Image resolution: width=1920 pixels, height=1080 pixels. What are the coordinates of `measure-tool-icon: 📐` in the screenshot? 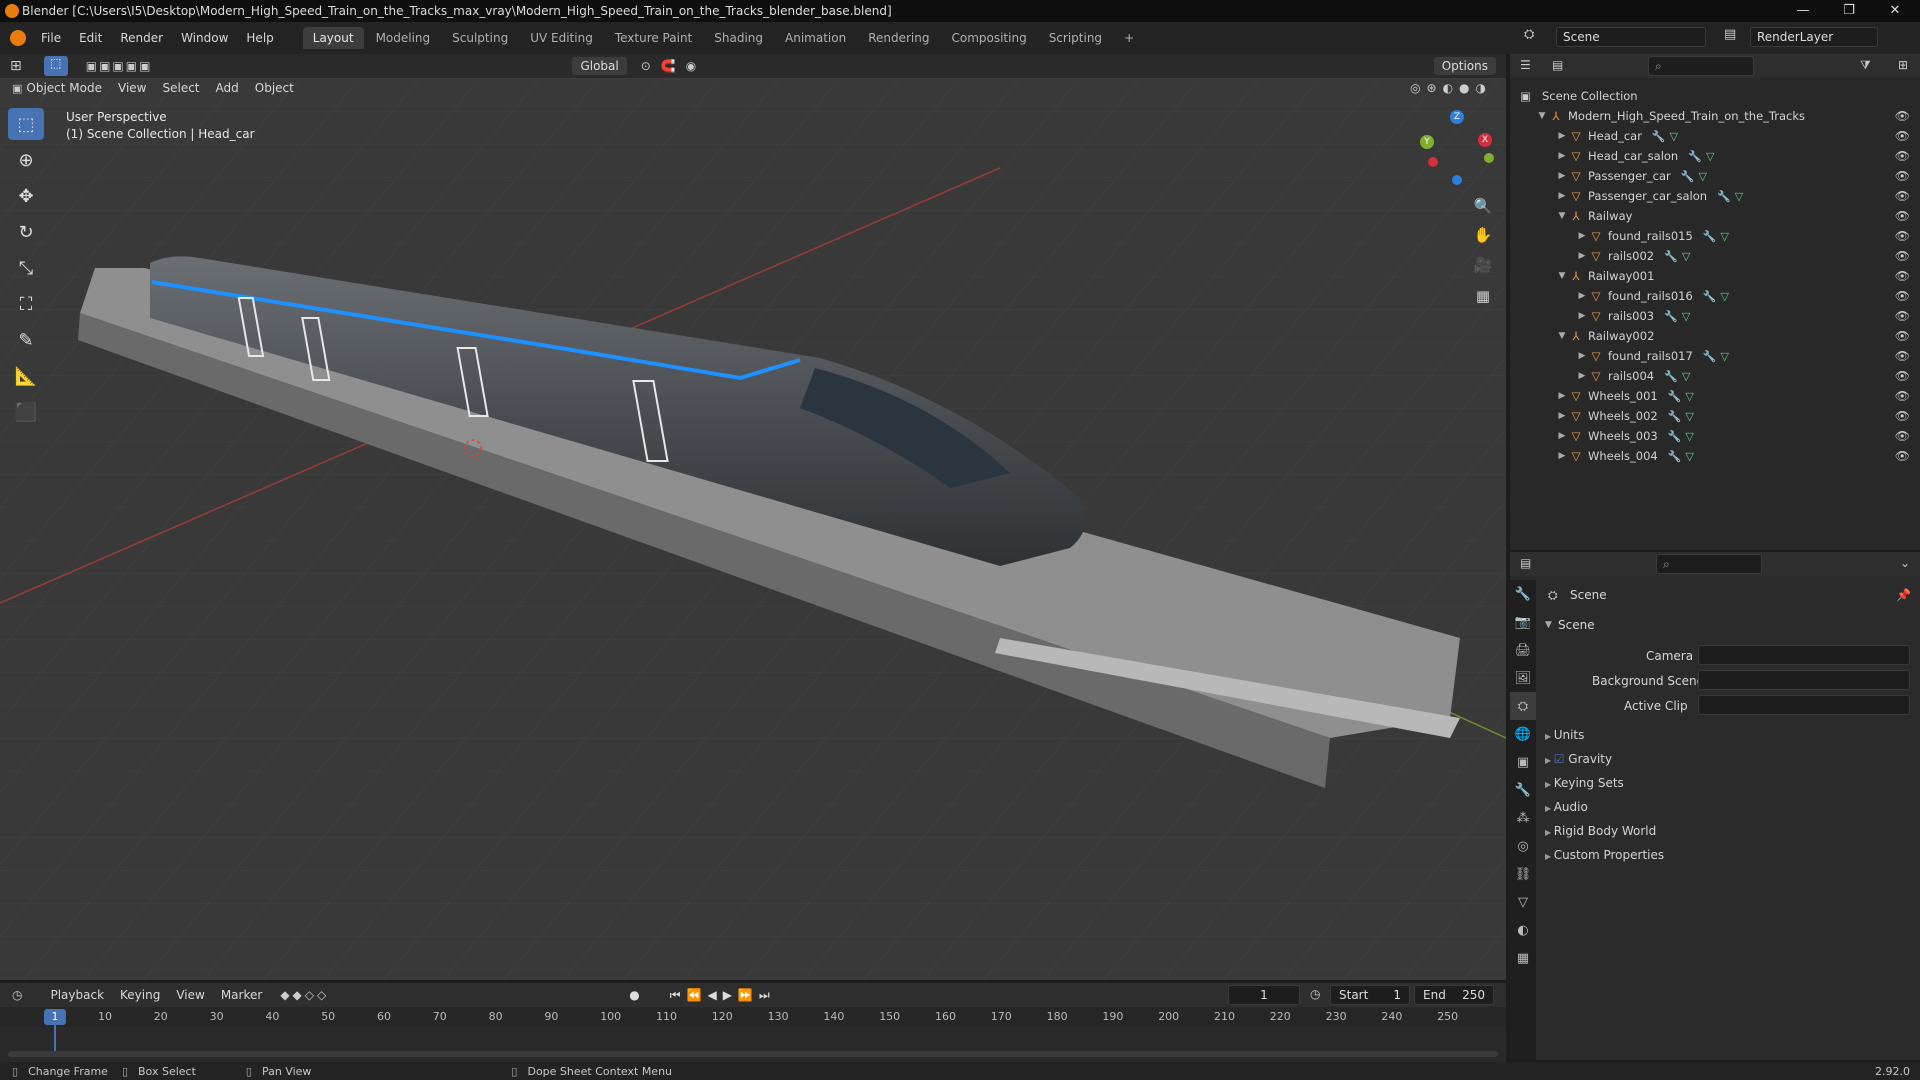 It's located at (26, 376).